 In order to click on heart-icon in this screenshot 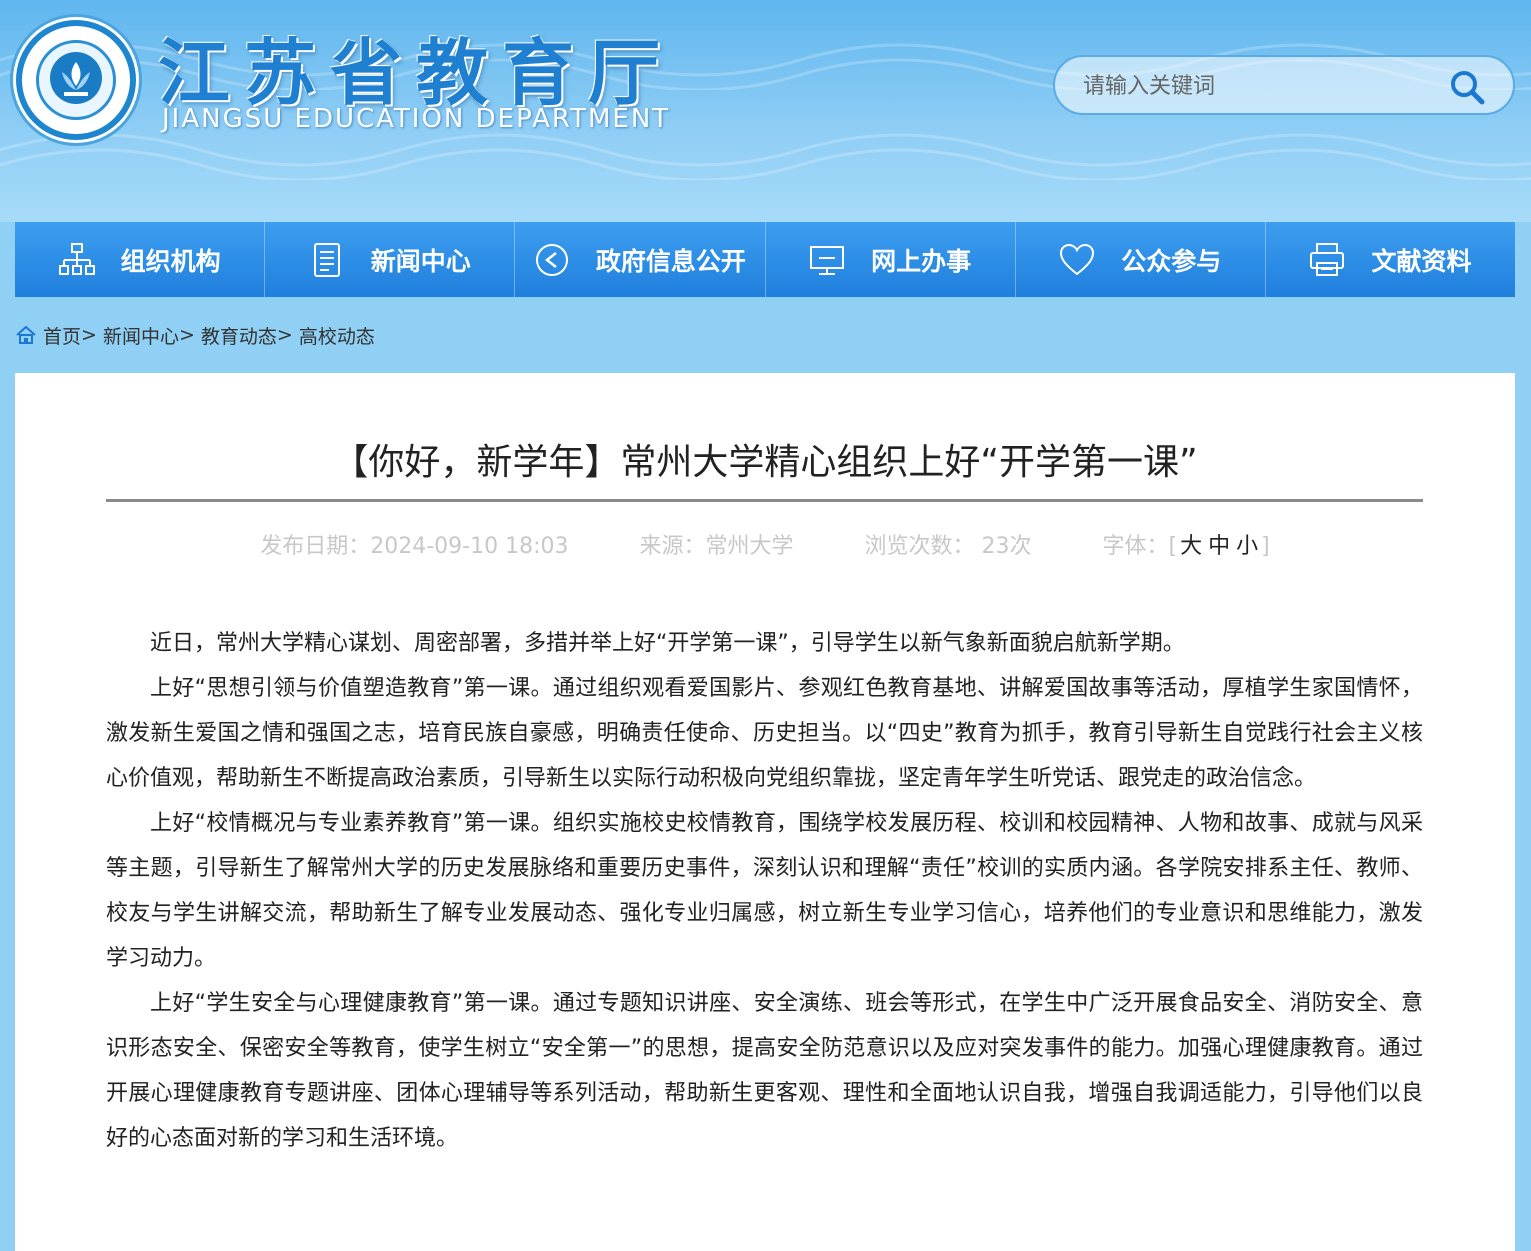, I will do `click(1077, 259)`.